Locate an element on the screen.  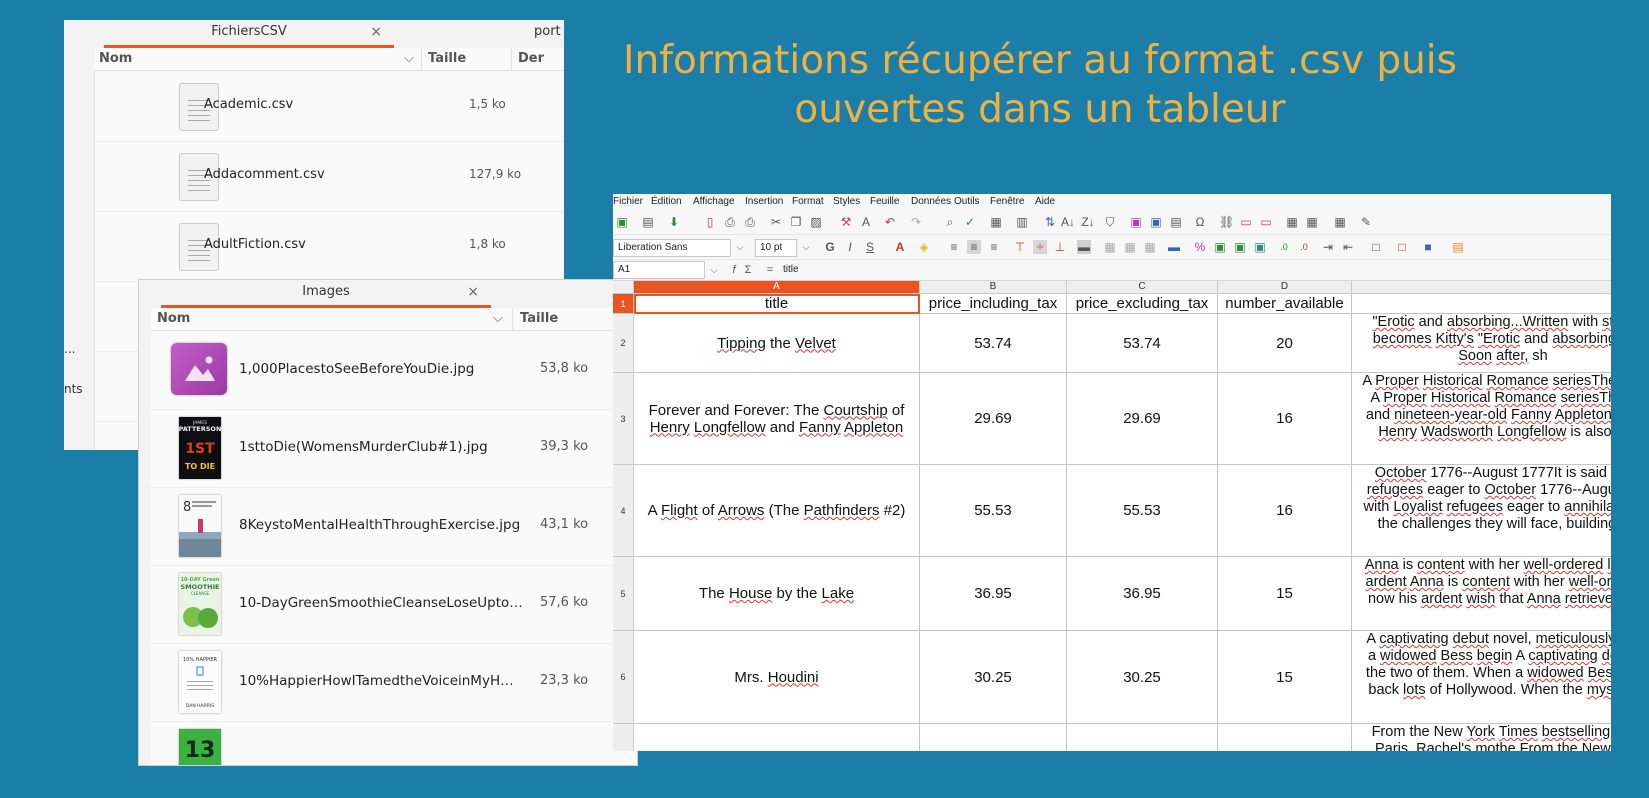
row-icon: ▦ is located at coordinates (996, 222).